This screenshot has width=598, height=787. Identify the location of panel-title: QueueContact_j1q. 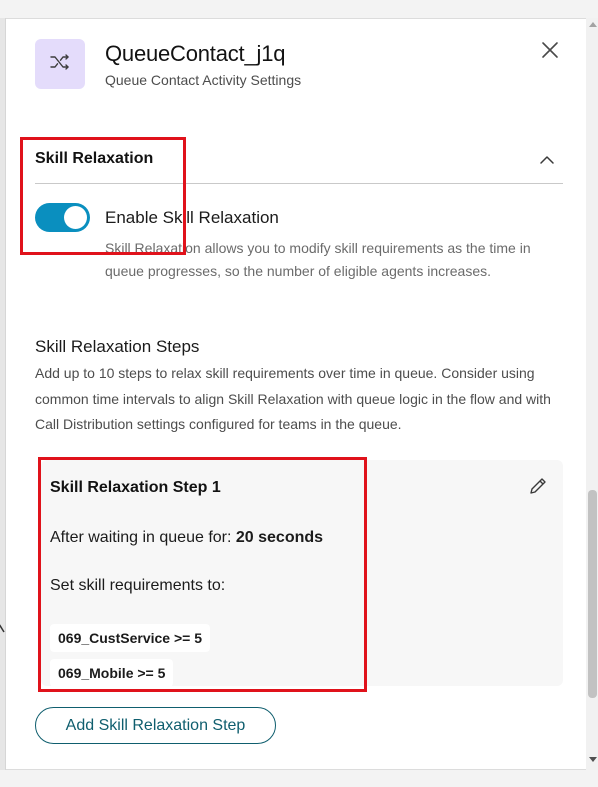
(195, 53).